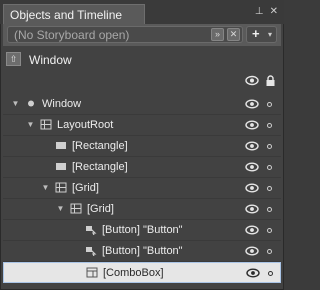 The image size is (320, 290). What do you see at coordinates (50, 60) in the screenshot?
I see `scope-label: Window` at bounding box center [50, 60].